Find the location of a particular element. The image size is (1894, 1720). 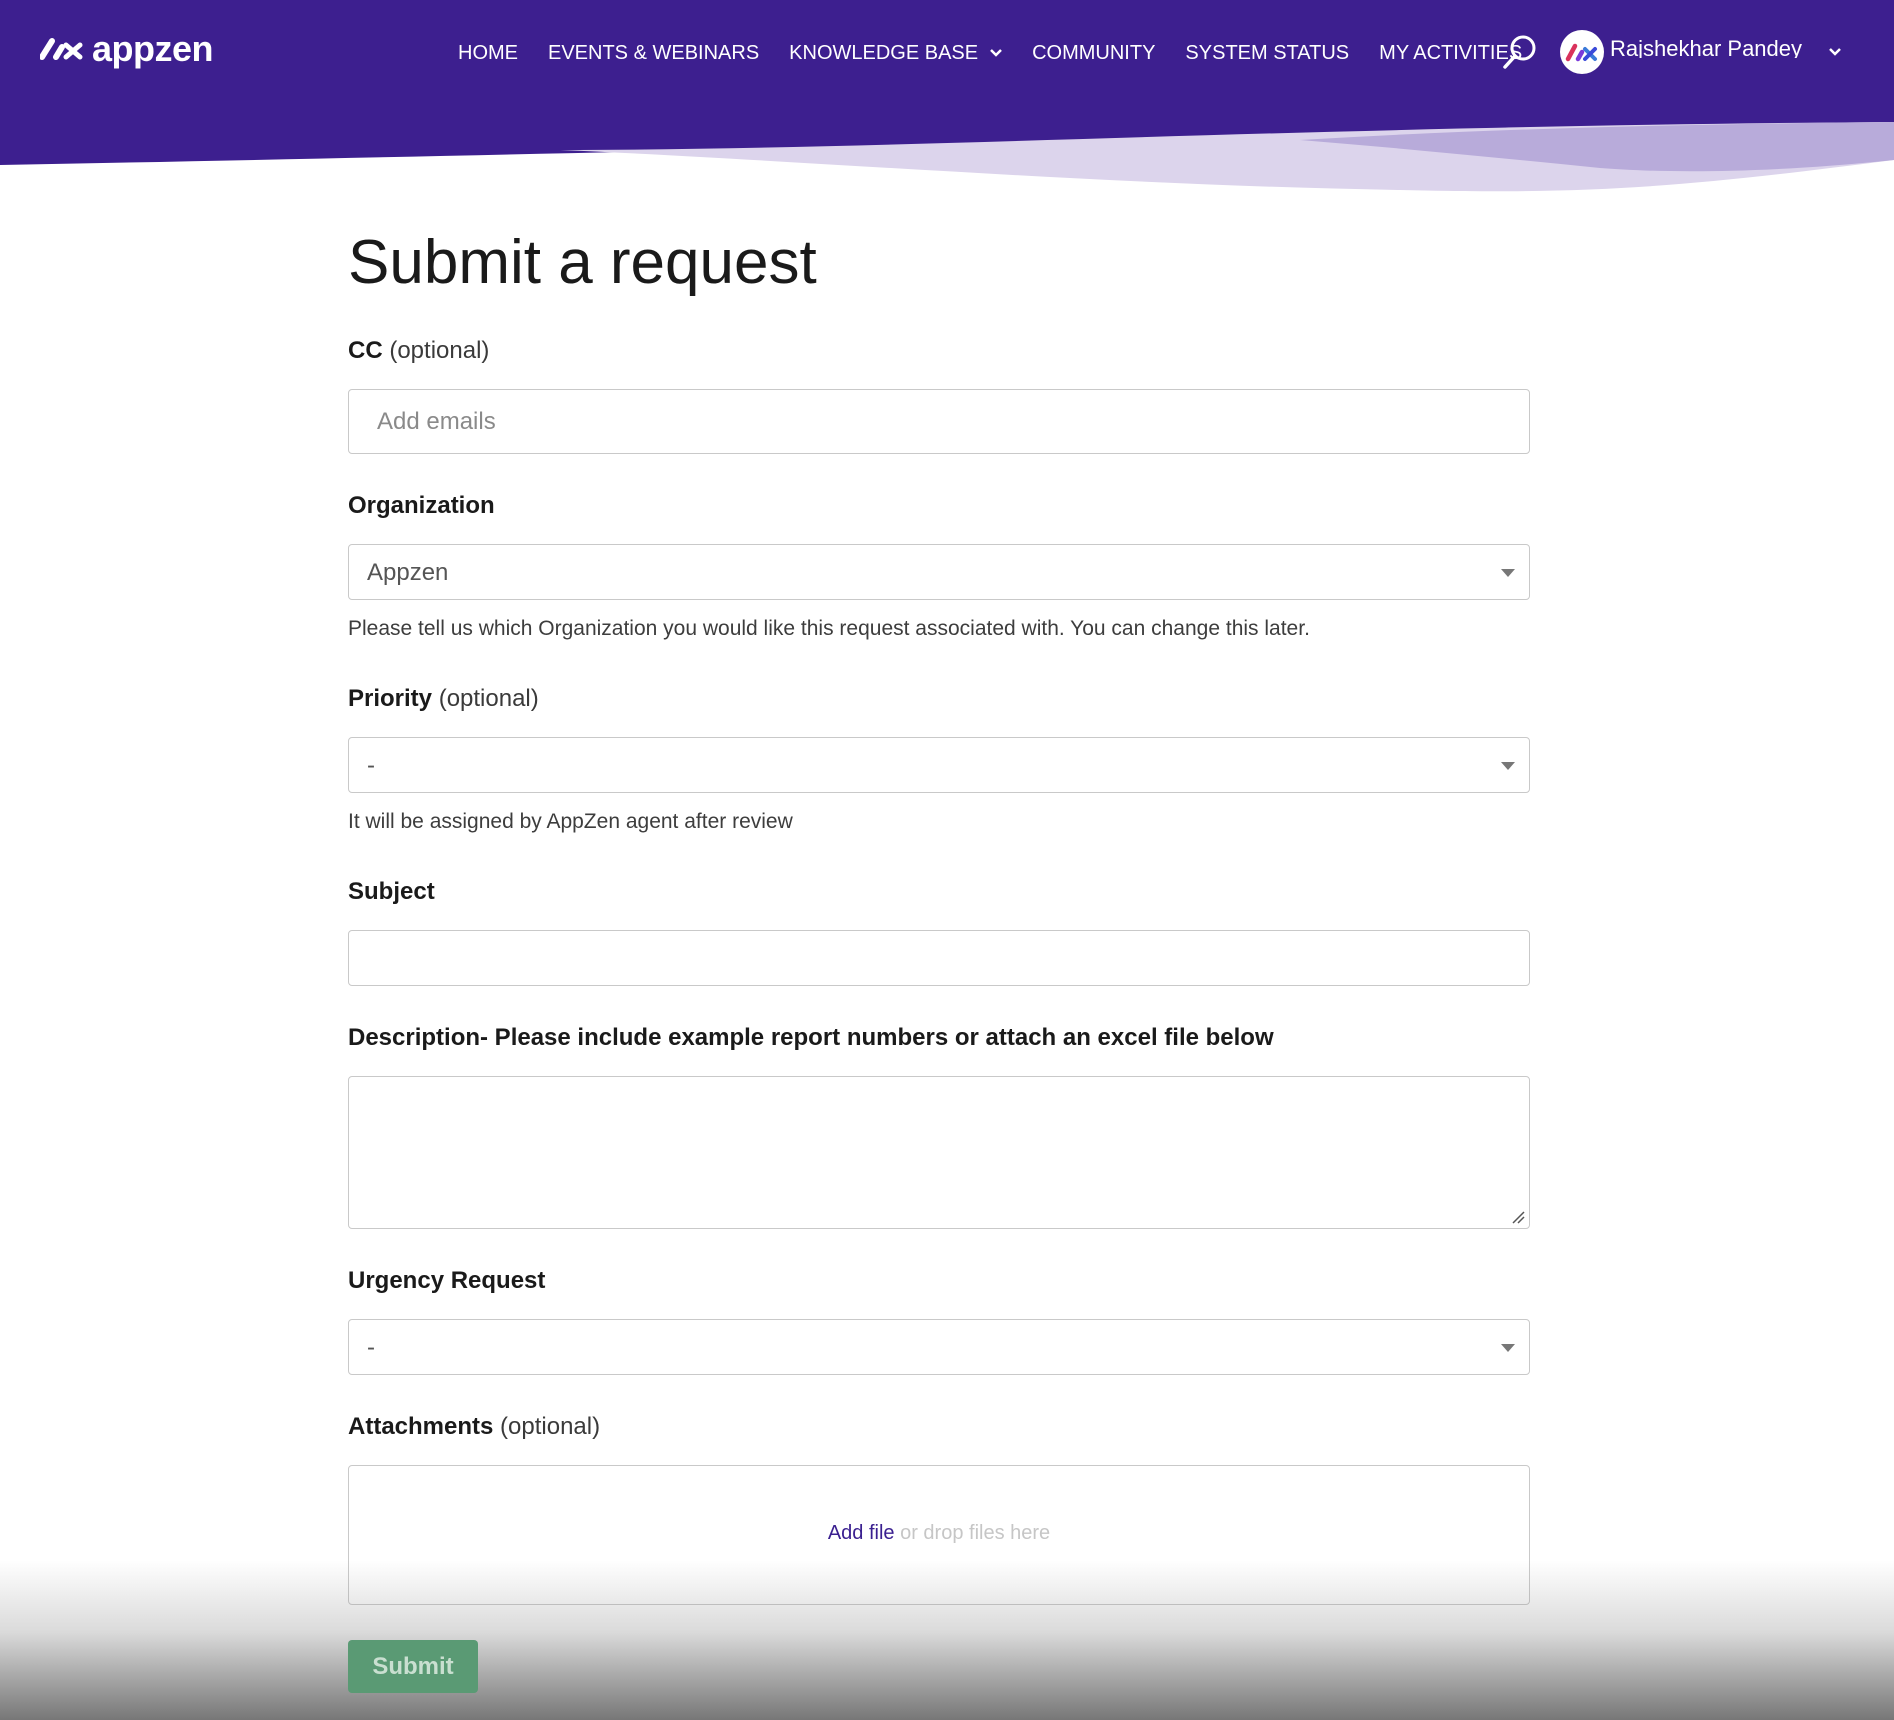

drop-files-hint: or drop files here is located at coordinates (972, 1533).